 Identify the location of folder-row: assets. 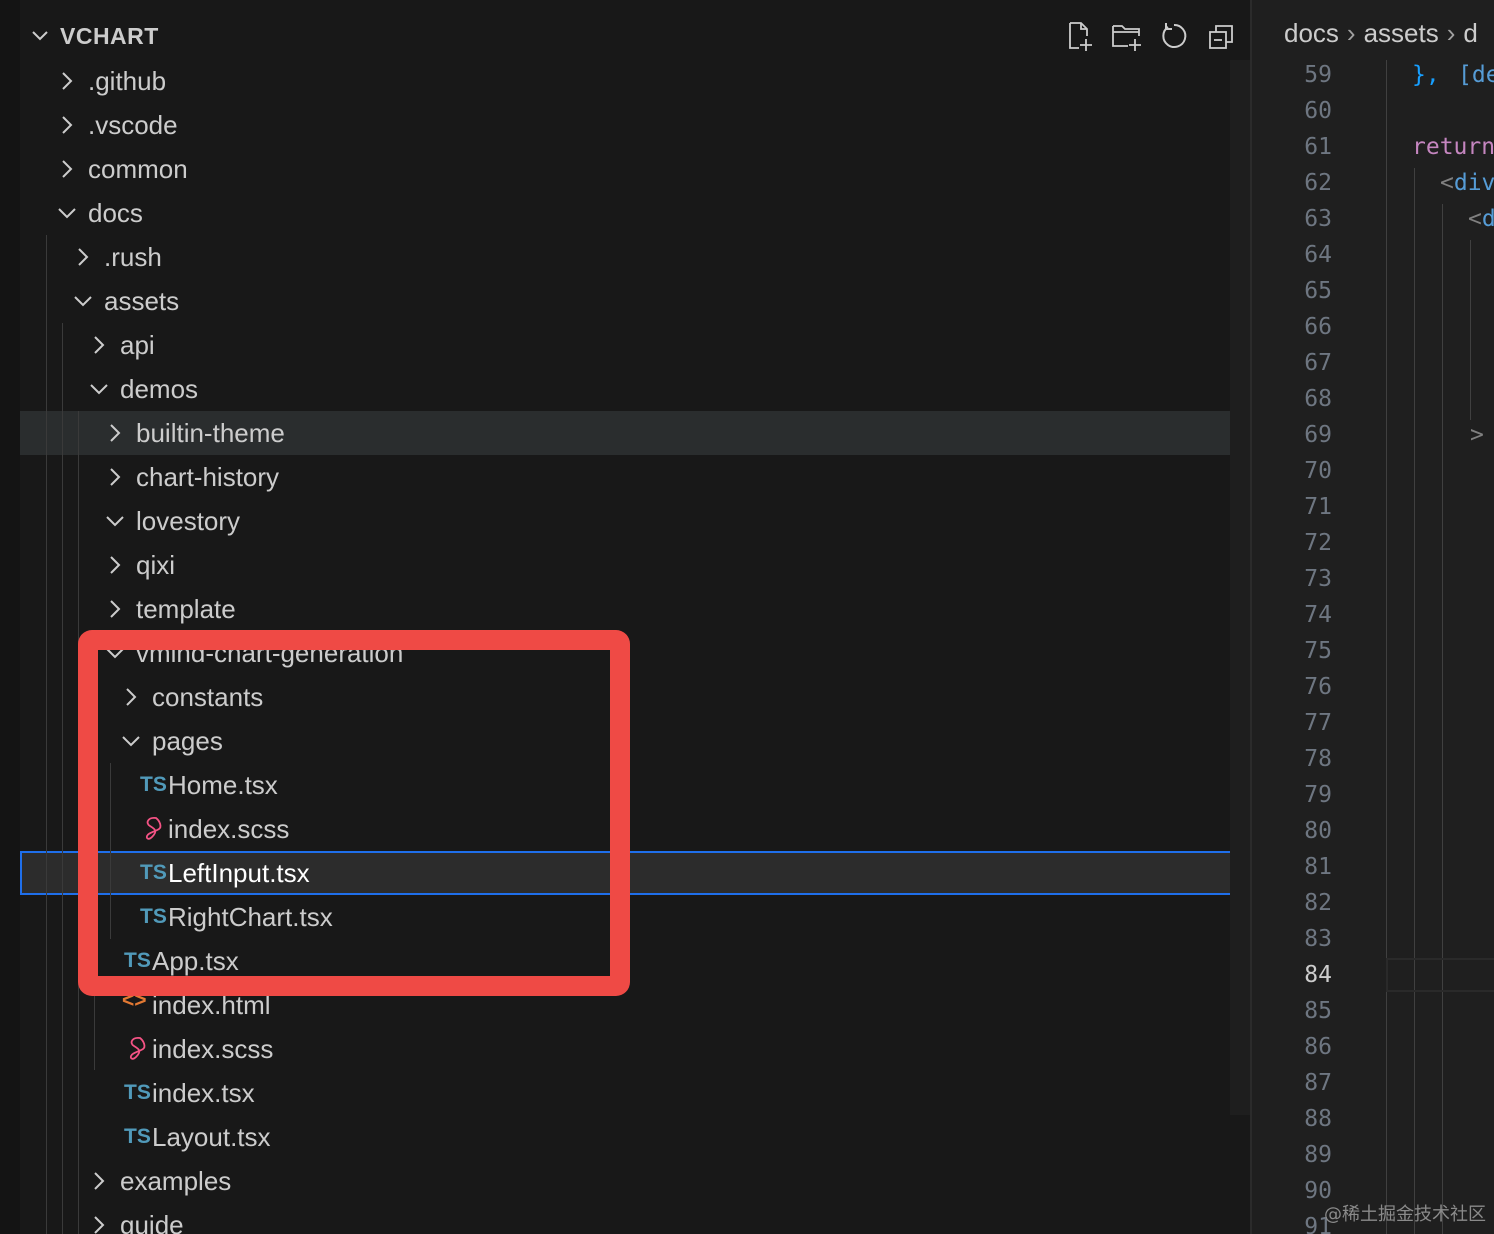
(635, 301).